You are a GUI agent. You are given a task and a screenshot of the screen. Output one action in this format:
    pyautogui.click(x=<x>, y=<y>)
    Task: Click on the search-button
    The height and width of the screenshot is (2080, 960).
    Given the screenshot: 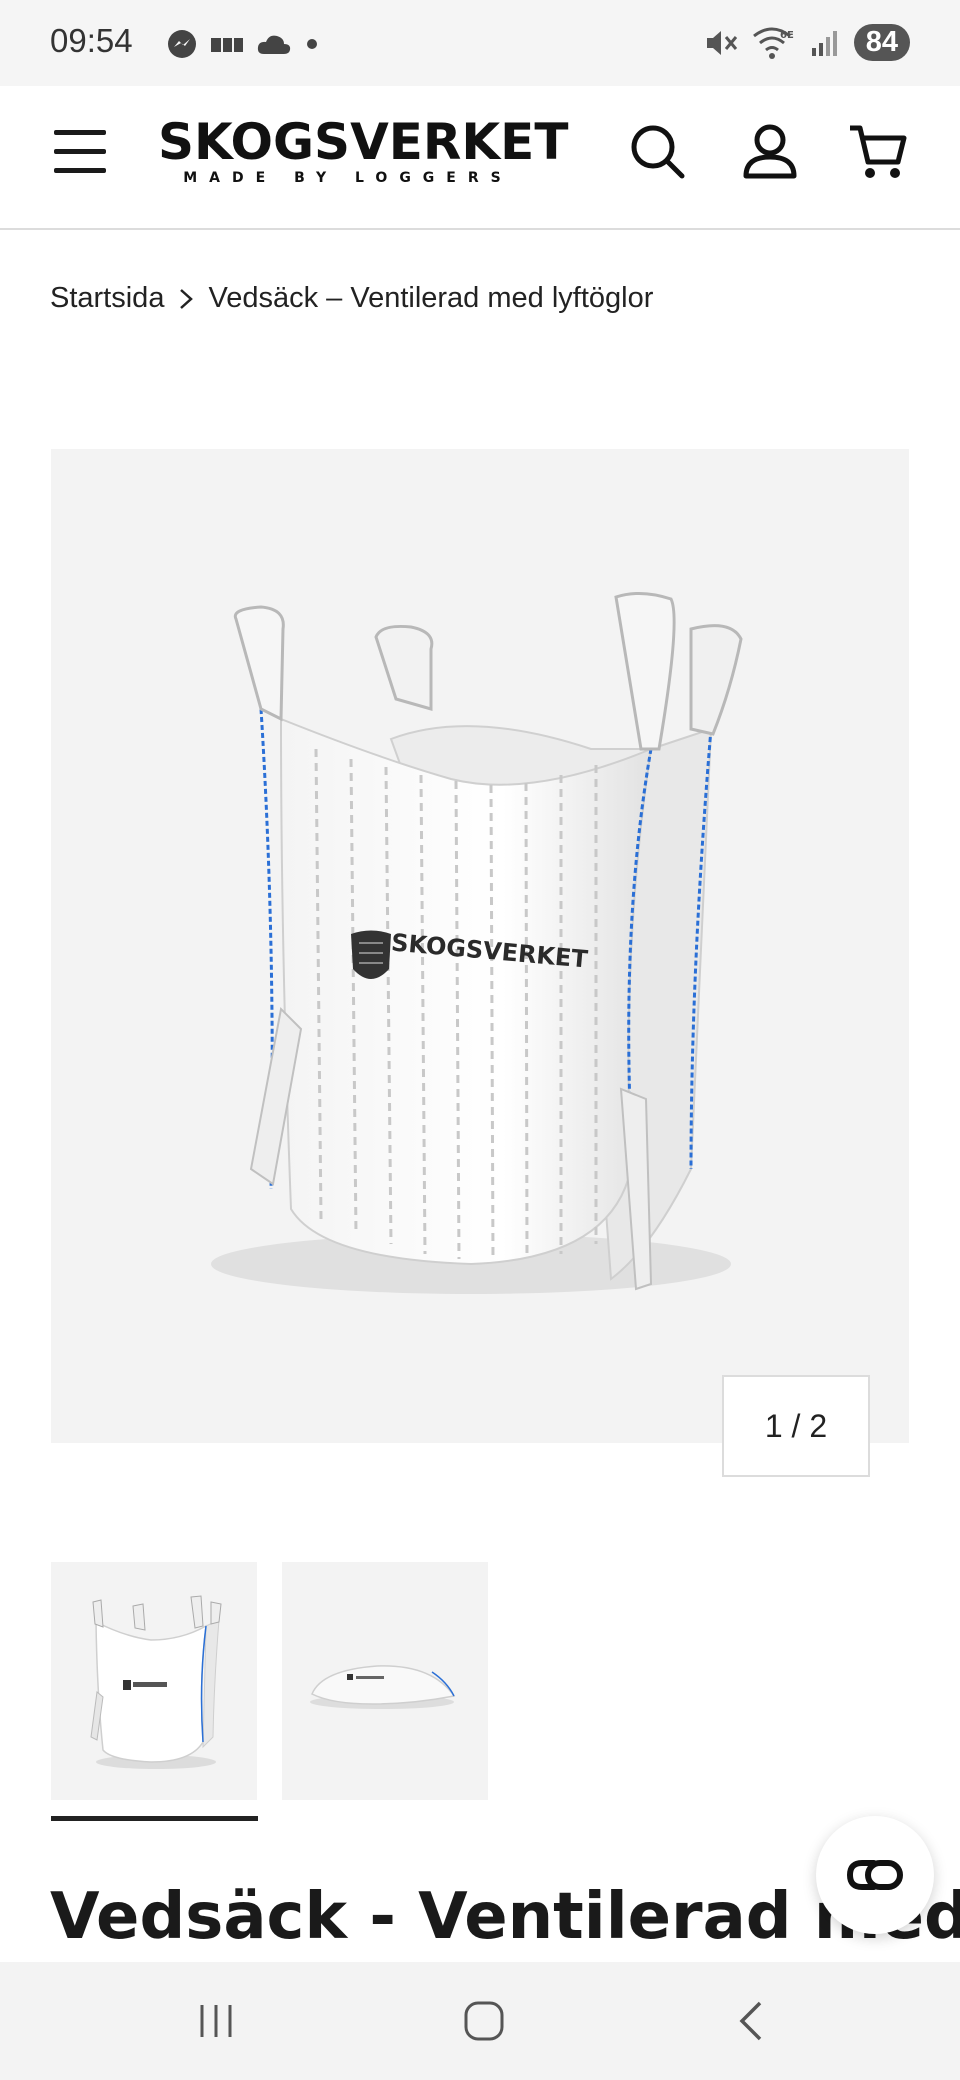 What is the action you would take?
    pyautogui.click(x=658, y=152)
    